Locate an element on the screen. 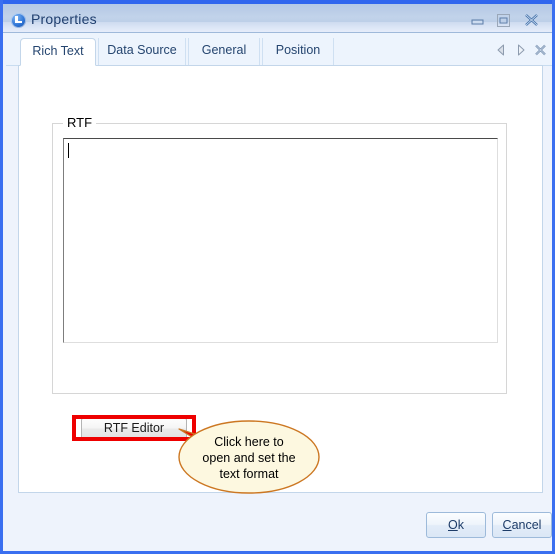 The image size is (555, 554). cancel-button: Cancel is located at coordinates (522, 525).